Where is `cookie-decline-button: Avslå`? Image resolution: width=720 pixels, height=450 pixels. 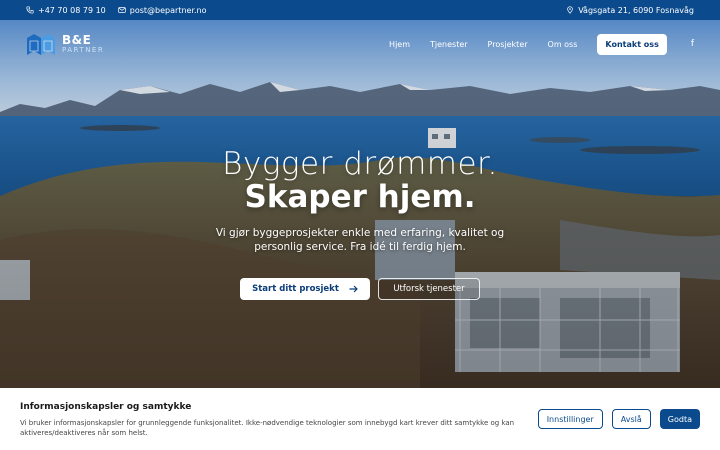
cookie-decline-button: Avslå is located at coordinates (631, 419).